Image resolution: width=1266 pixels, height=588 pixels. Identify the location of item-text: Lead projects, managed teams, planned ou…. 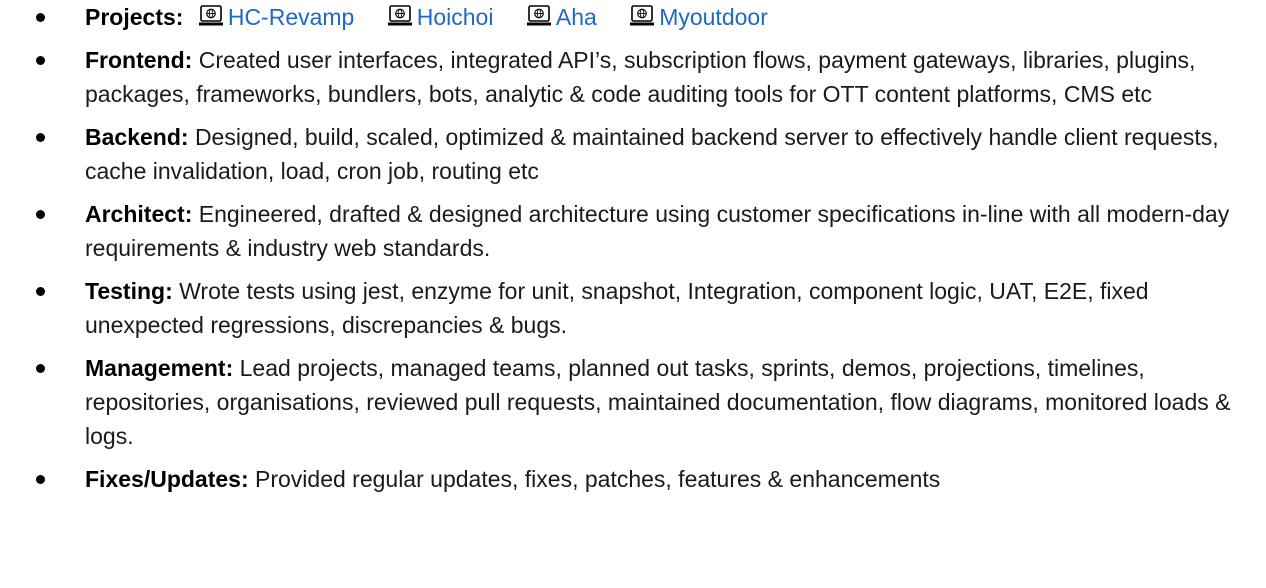
(658, 402).